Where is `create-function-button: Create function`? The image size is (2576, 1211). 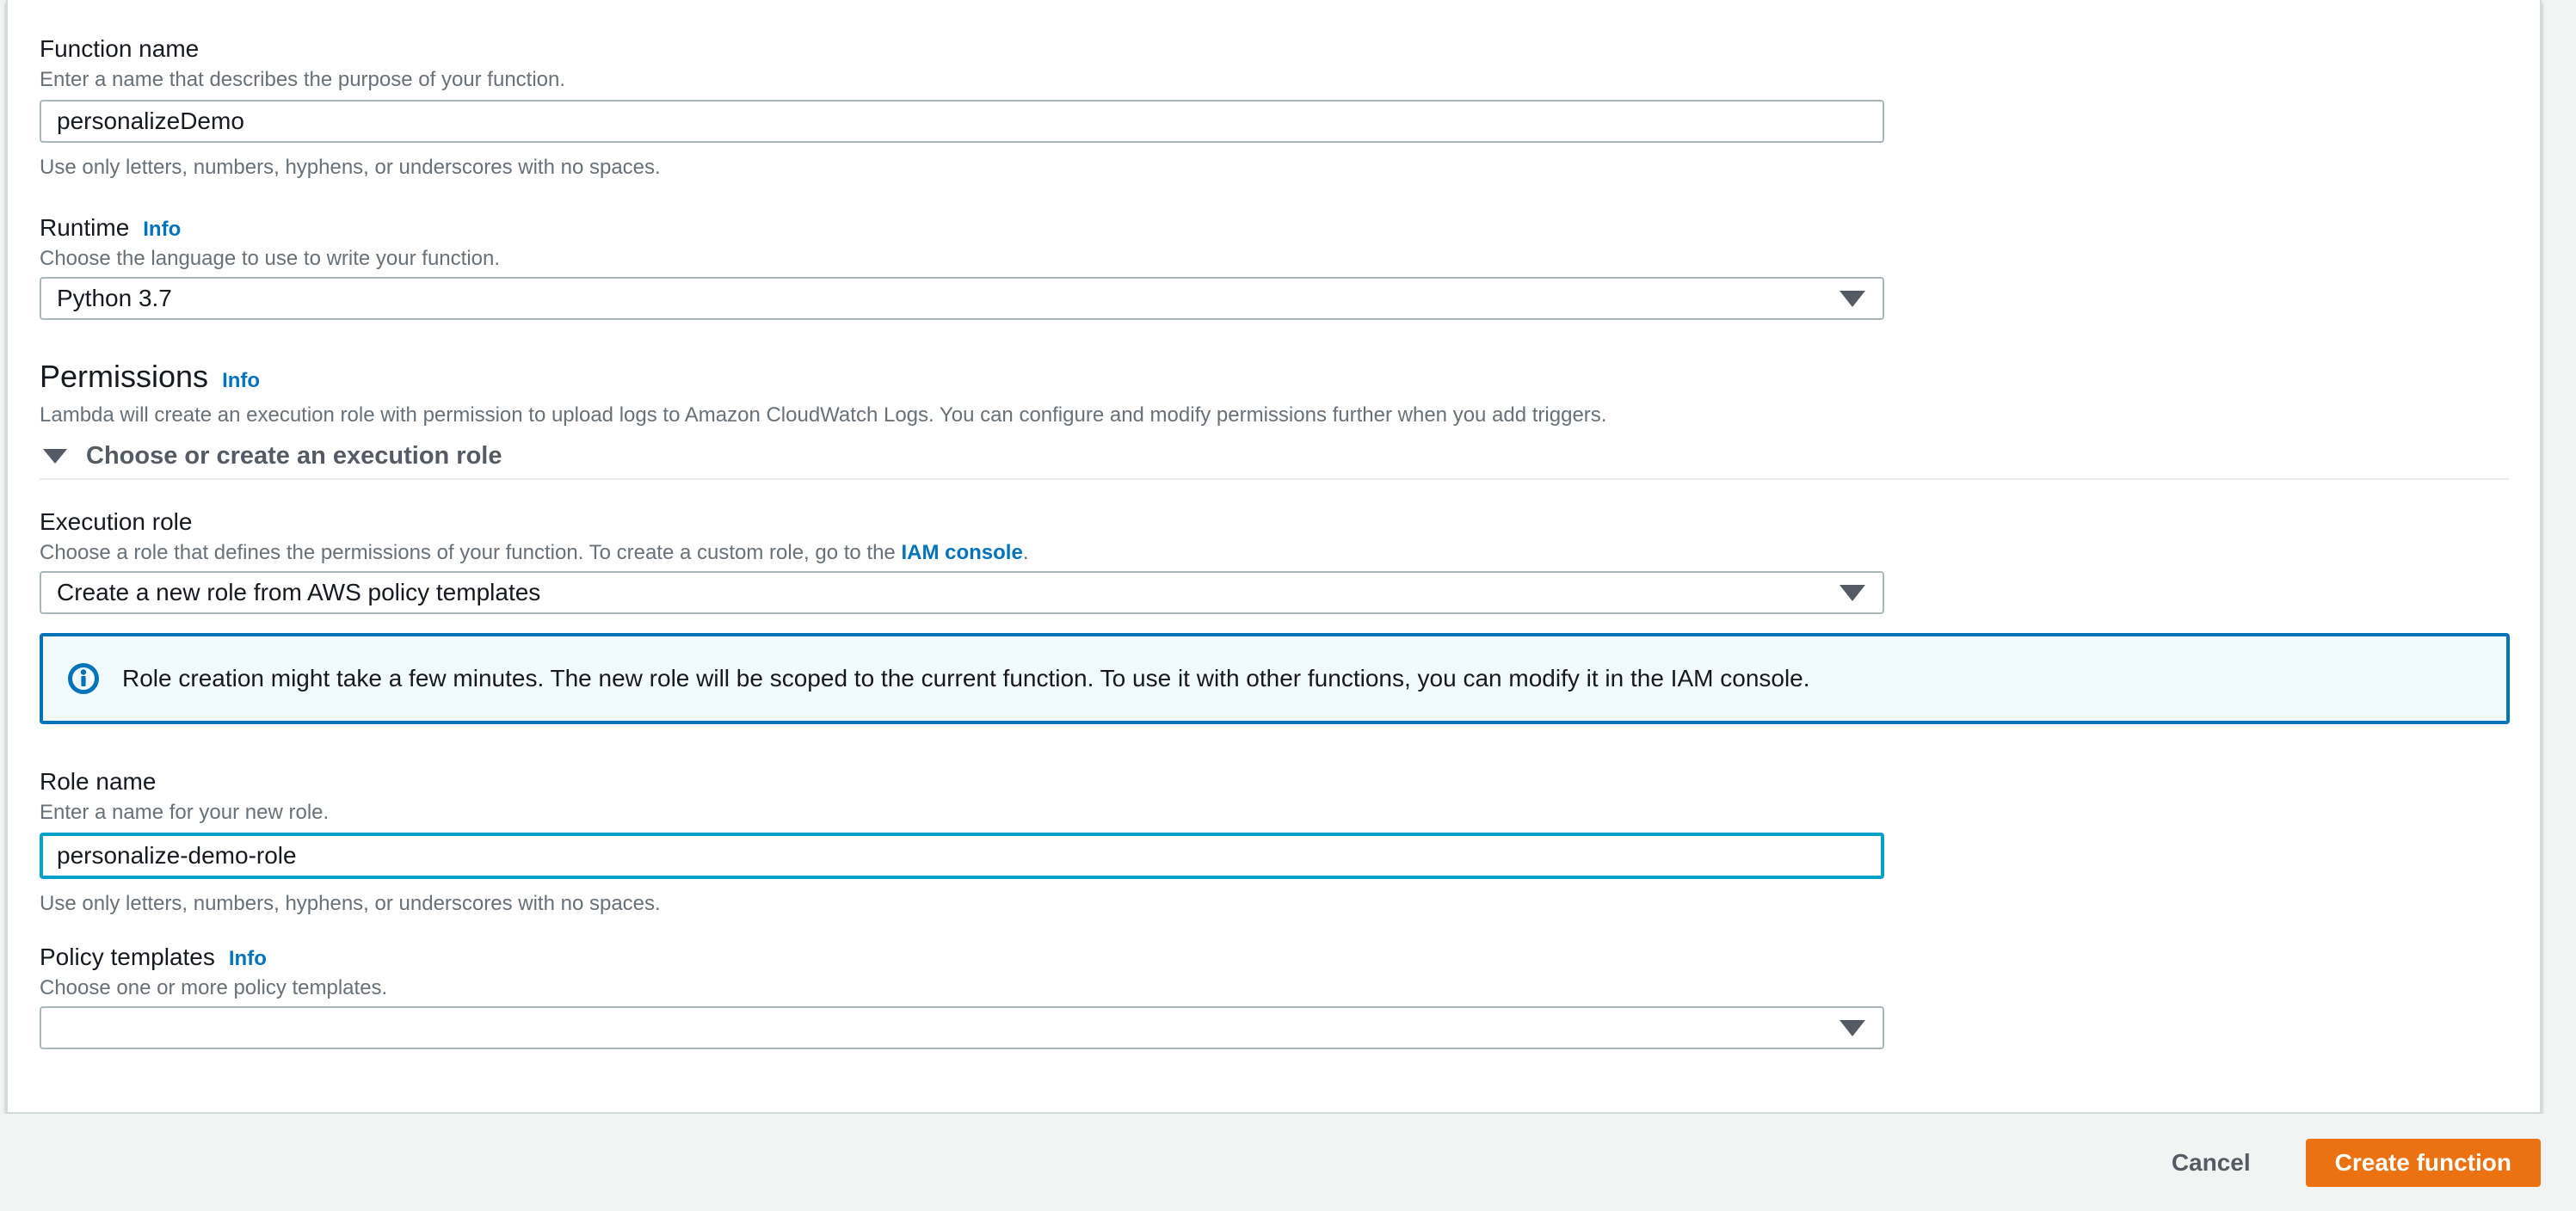 create-function-button: Create function is located at coordinates (2423, 1163).